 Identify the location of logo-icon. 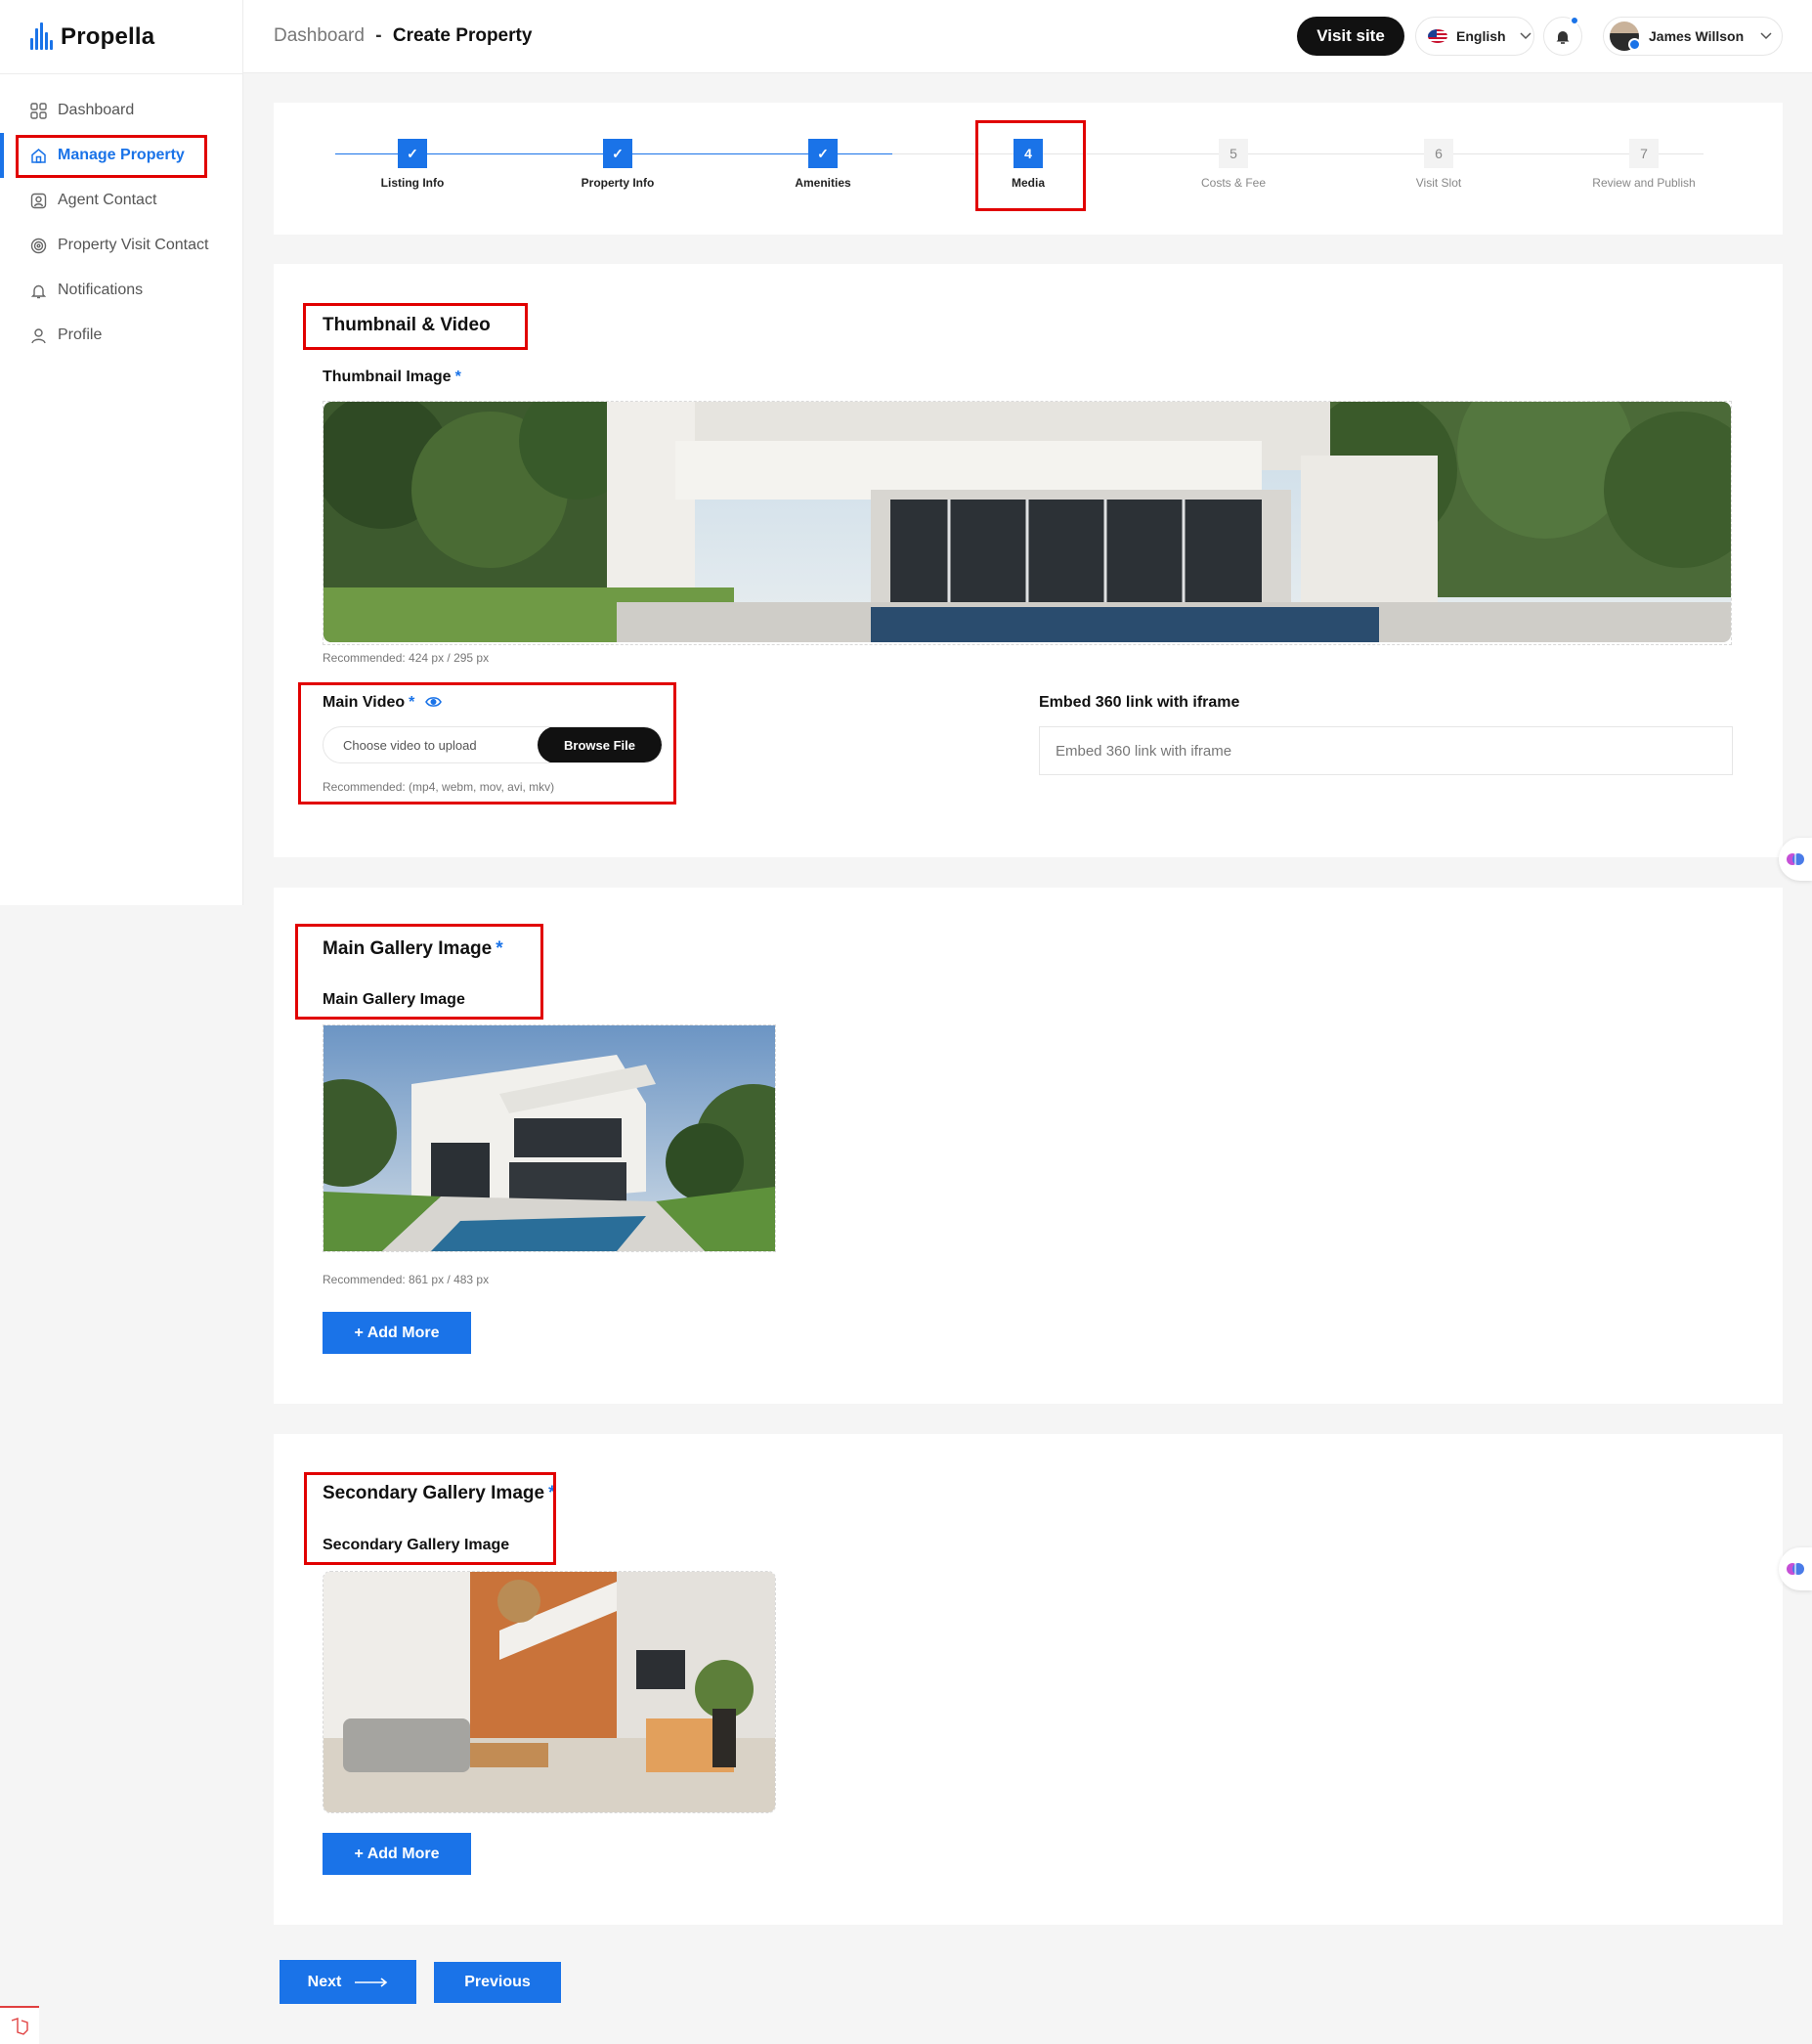
(41, 37).